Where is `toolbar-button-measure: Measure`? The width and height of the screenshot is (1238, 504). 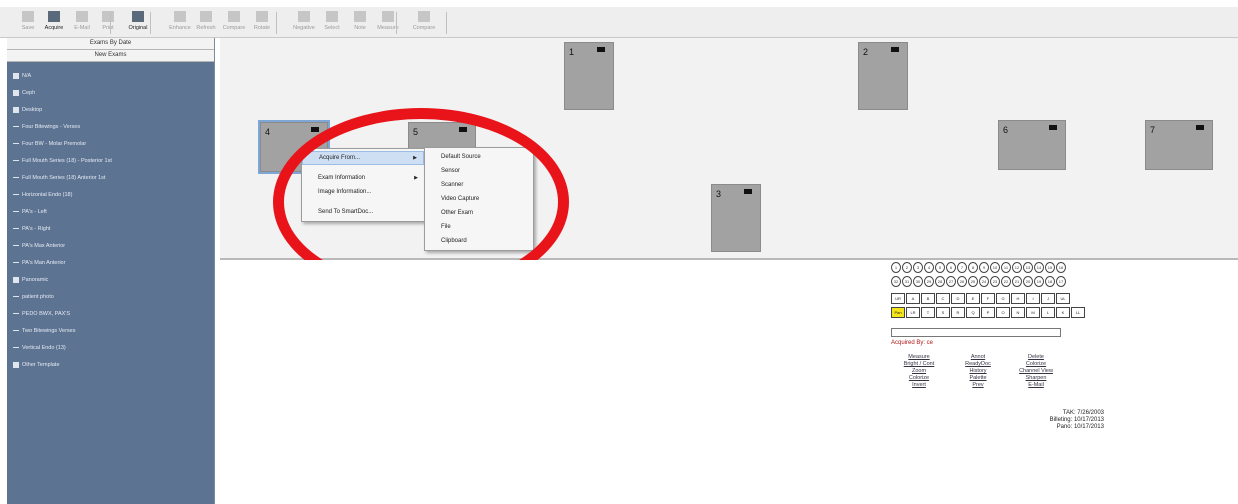 toolbar-button-measure: Measure is located at coordinates (388, 22).